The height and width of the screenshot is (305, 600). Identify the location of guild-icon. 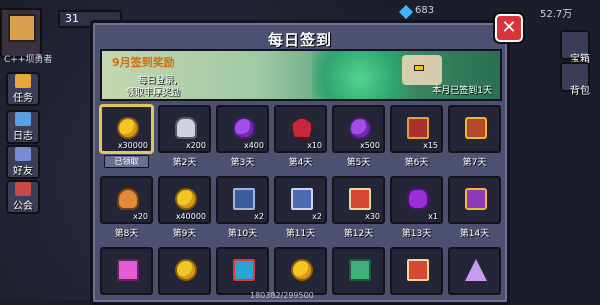
(23, 189).